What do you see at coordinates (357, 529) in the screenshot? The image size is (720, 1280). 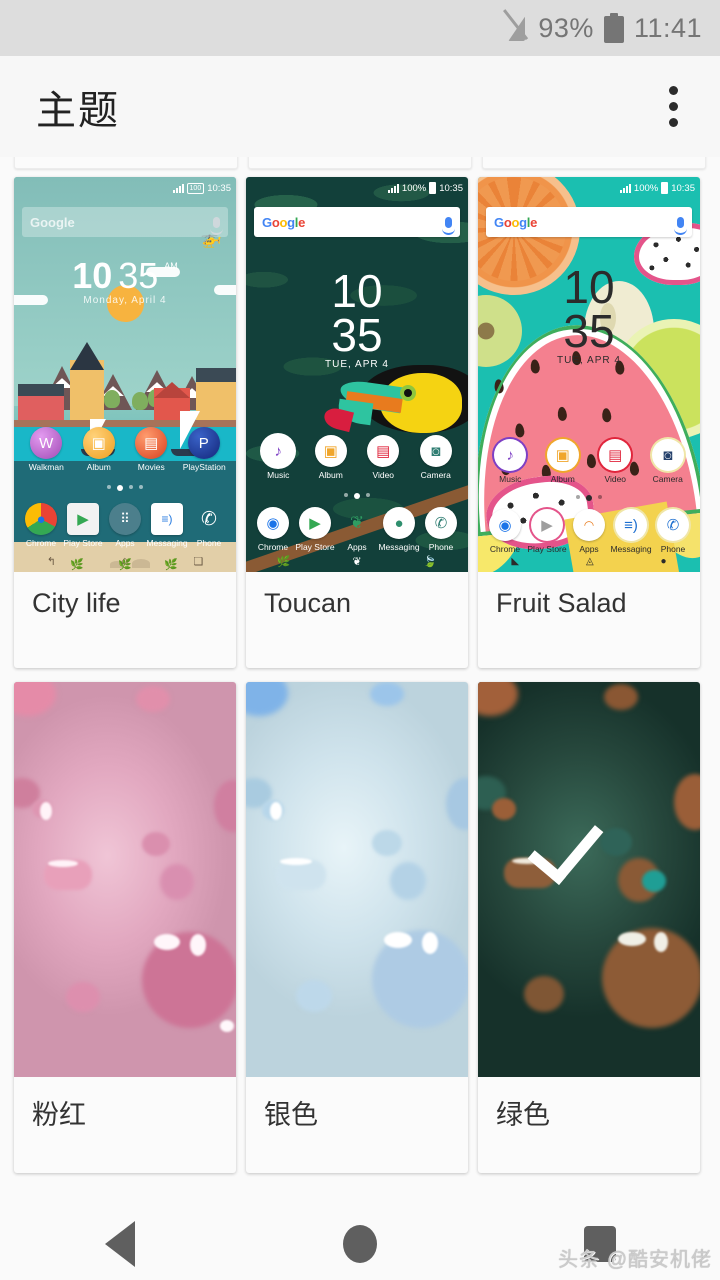 I see `app-shortcut: ❦ Apps` at bounding box center [357, 529].